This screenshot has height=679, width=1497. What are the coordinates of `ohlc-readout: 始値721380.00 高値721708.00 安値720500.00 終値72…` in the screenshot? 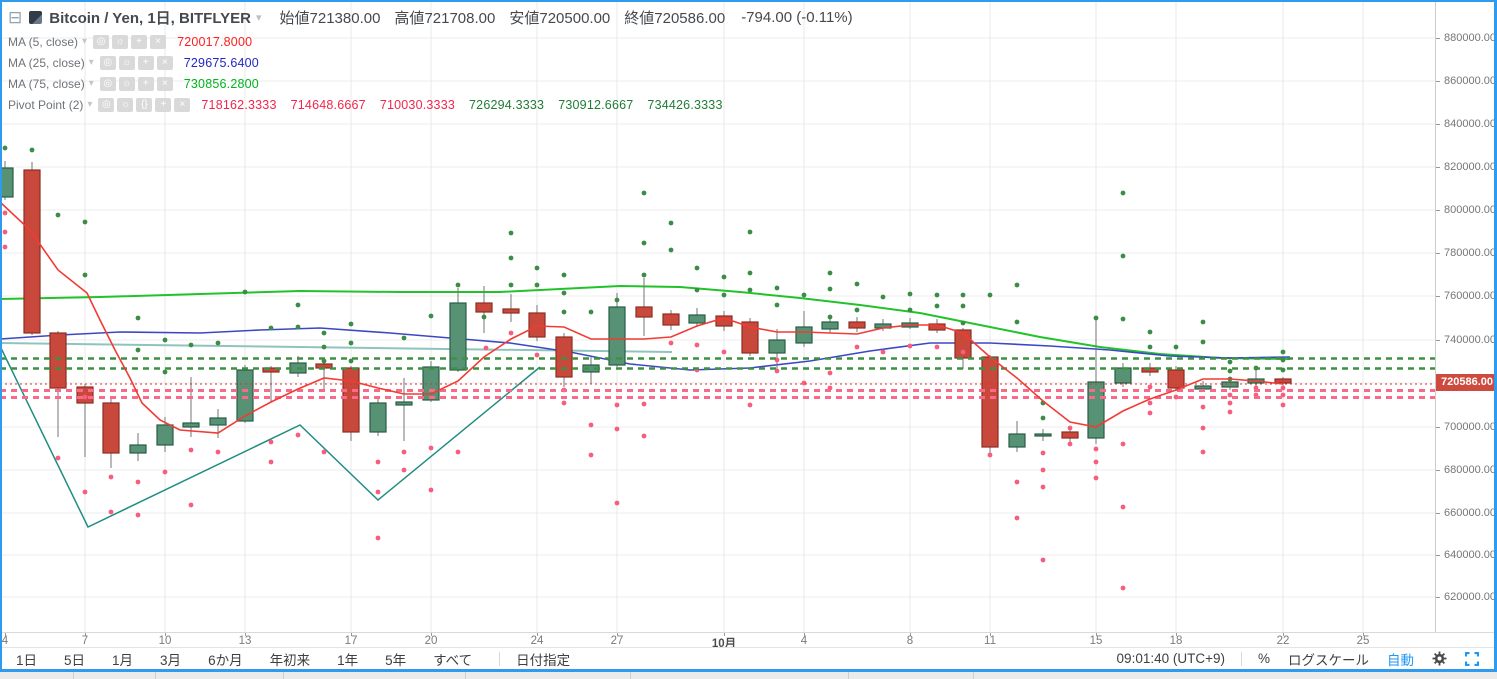 It's located at (566, 17).